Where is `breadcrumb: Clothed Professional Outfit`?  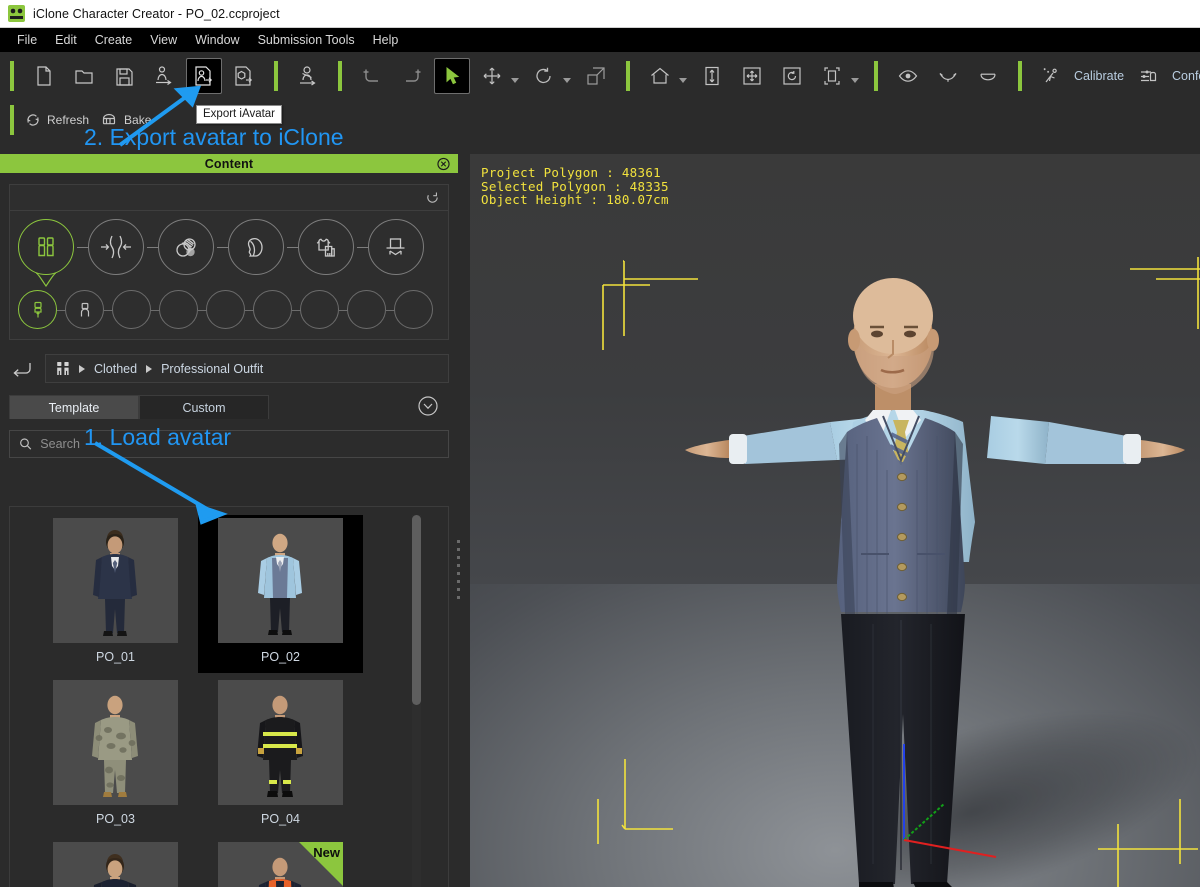
breadcrumb: Clothed Professional Outfit is located at coordinates (229, 368).